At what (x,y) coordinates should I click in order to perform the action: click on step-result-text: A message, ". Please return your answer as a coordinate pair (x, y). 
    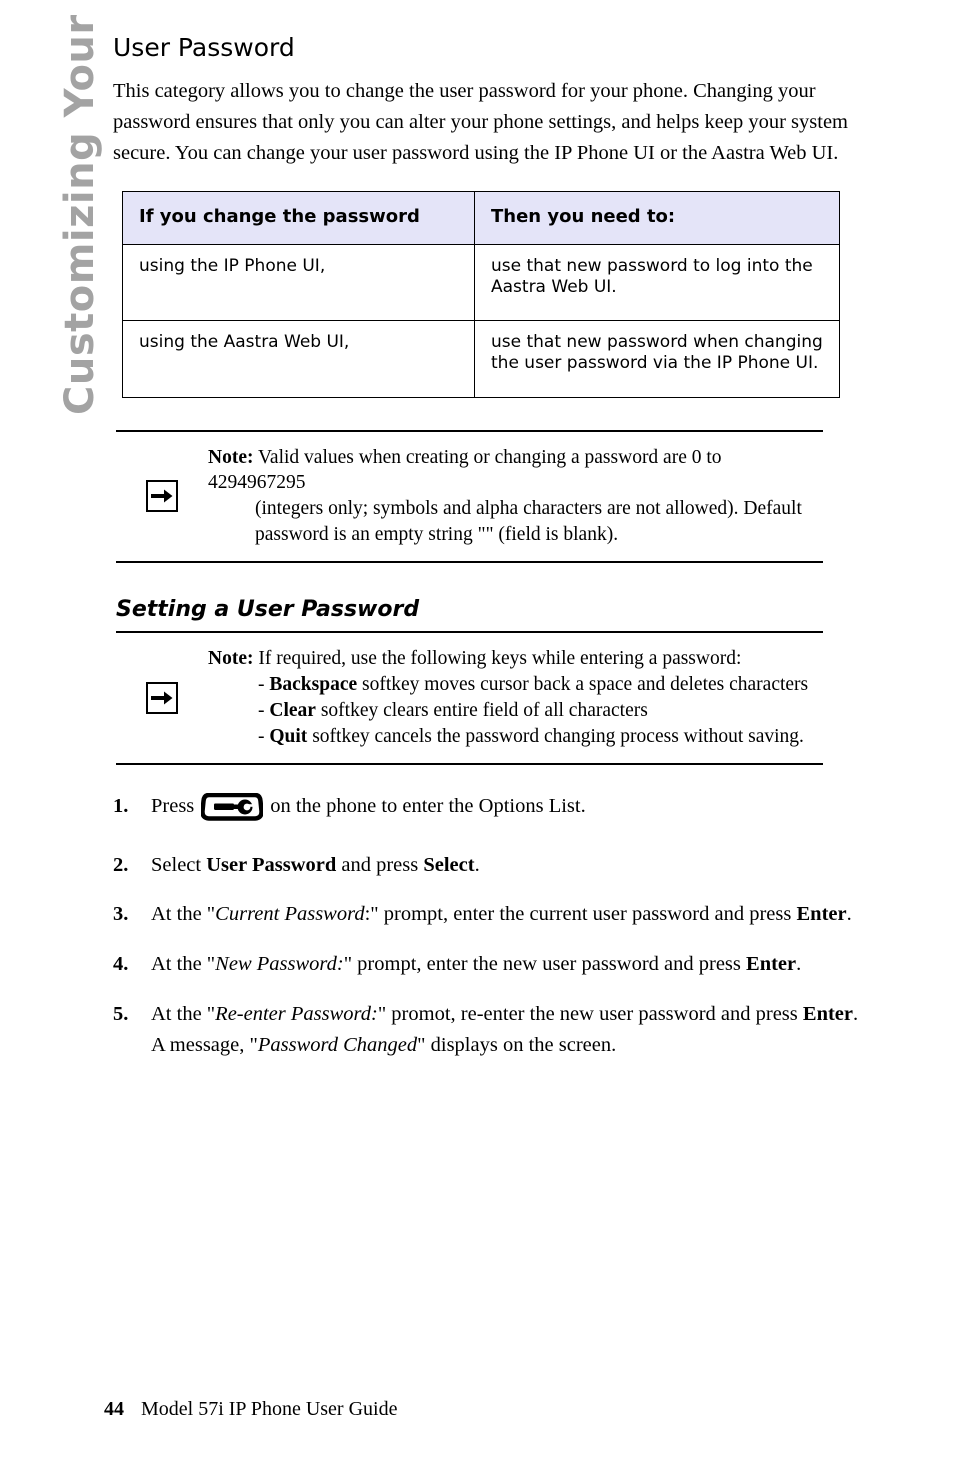
    Looking at the image, I should click on (204, 1044).